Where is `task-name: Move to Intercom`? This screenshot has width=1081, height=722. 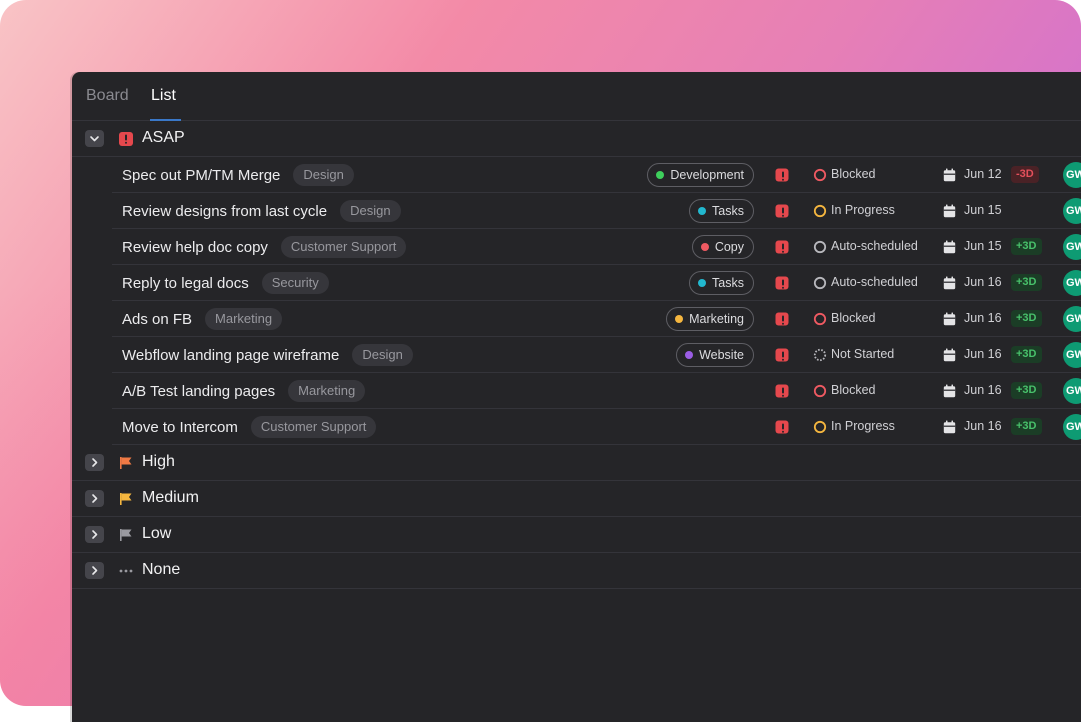
task-name: Move to Intercom is located at coordinates (180, 427).